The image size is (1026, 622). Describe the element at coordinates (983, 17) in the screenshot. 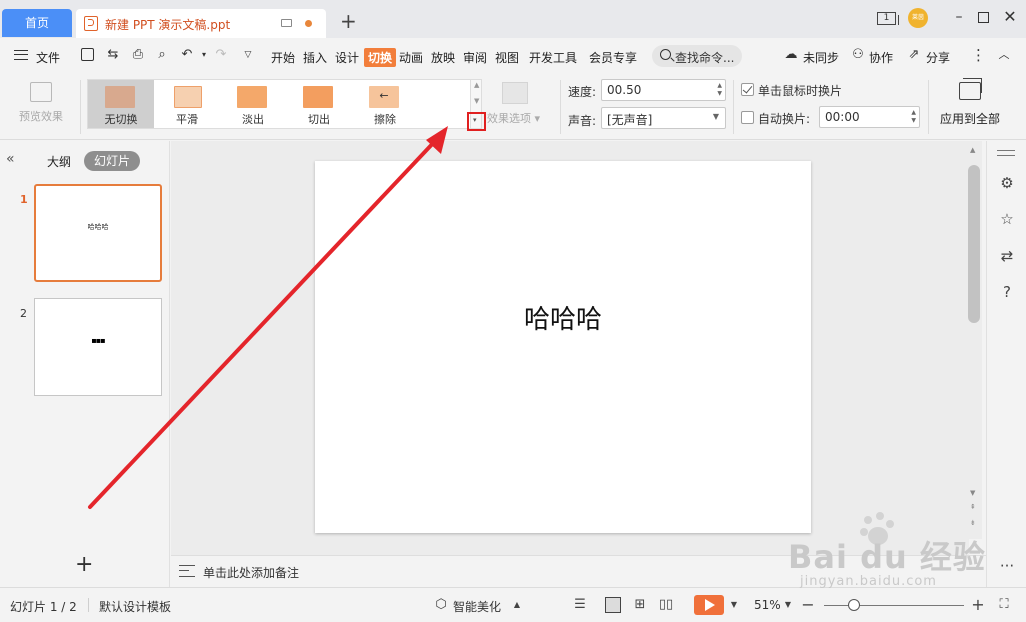

I see `maximize-icon` at that location.